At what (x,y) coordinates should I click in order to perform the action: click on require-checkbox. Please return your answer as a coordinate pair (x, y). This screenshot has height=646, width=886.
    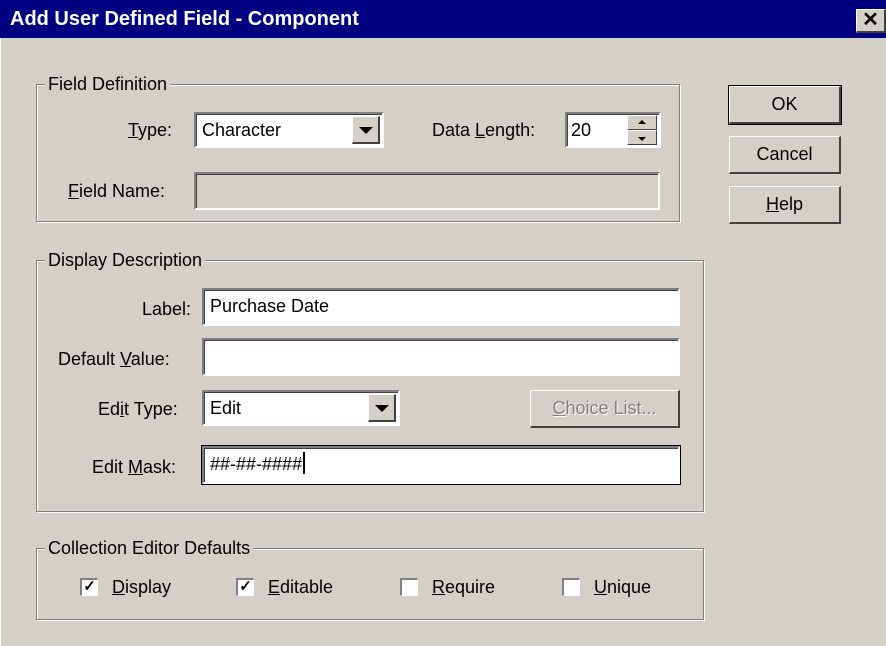
    Looking at the image, I should click on (409, 587).